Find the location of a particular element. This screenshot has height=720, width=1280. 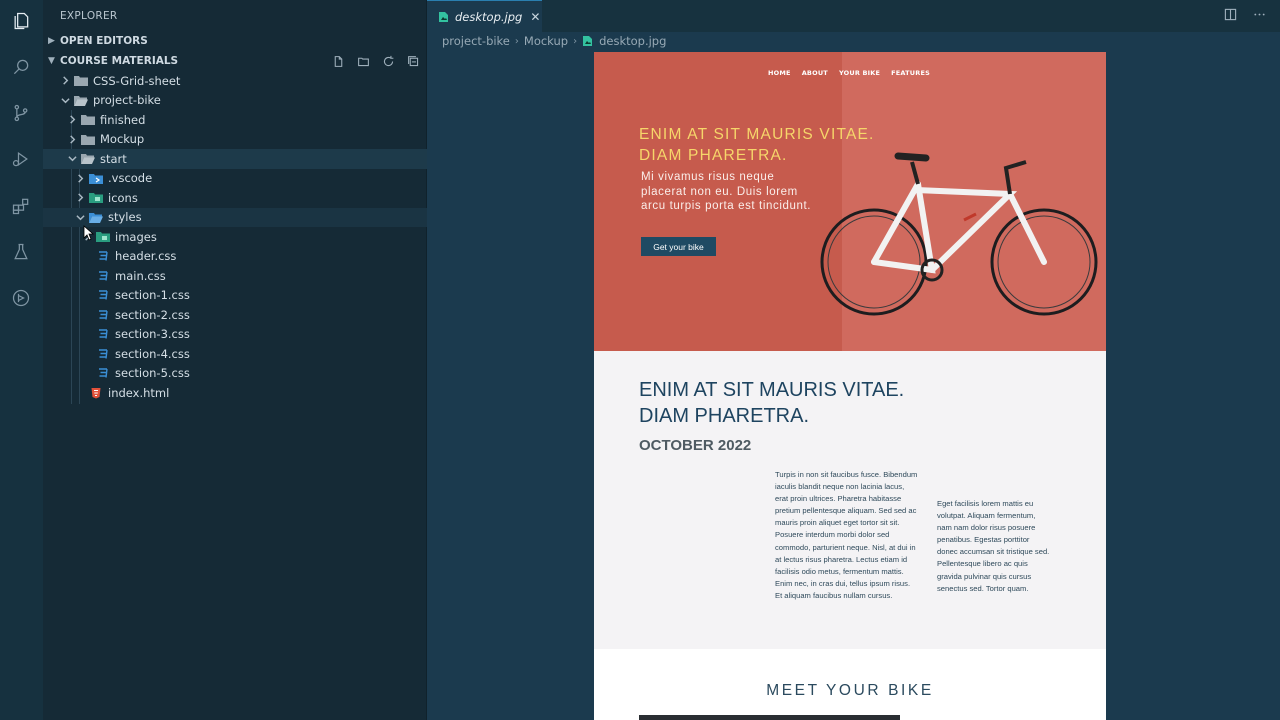

tree-item-label: main.css is located at coordinates (140, 275).